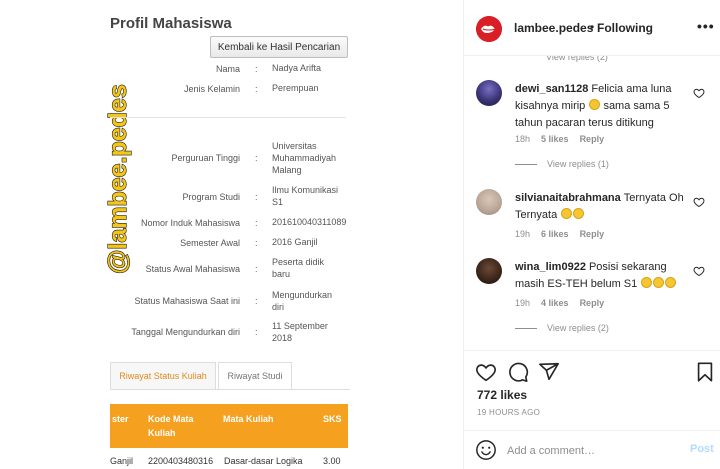 The height and width of the screenshot is (469, 720). Describe the element at coordinates (625, 28) in the screenshot. I see `following-button: Following` at that location.